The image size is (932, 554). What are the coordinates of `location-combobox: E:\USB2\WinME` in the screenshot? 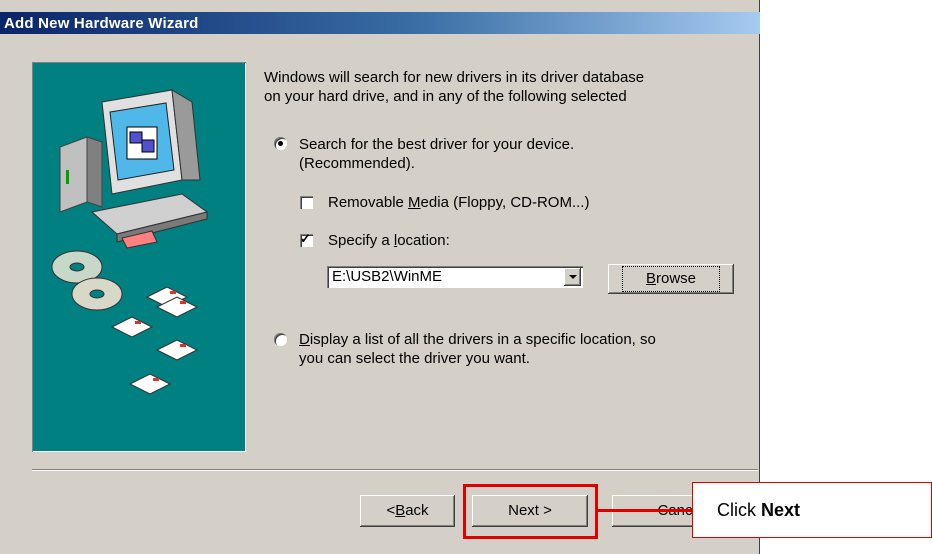 It's located at (455, 277).